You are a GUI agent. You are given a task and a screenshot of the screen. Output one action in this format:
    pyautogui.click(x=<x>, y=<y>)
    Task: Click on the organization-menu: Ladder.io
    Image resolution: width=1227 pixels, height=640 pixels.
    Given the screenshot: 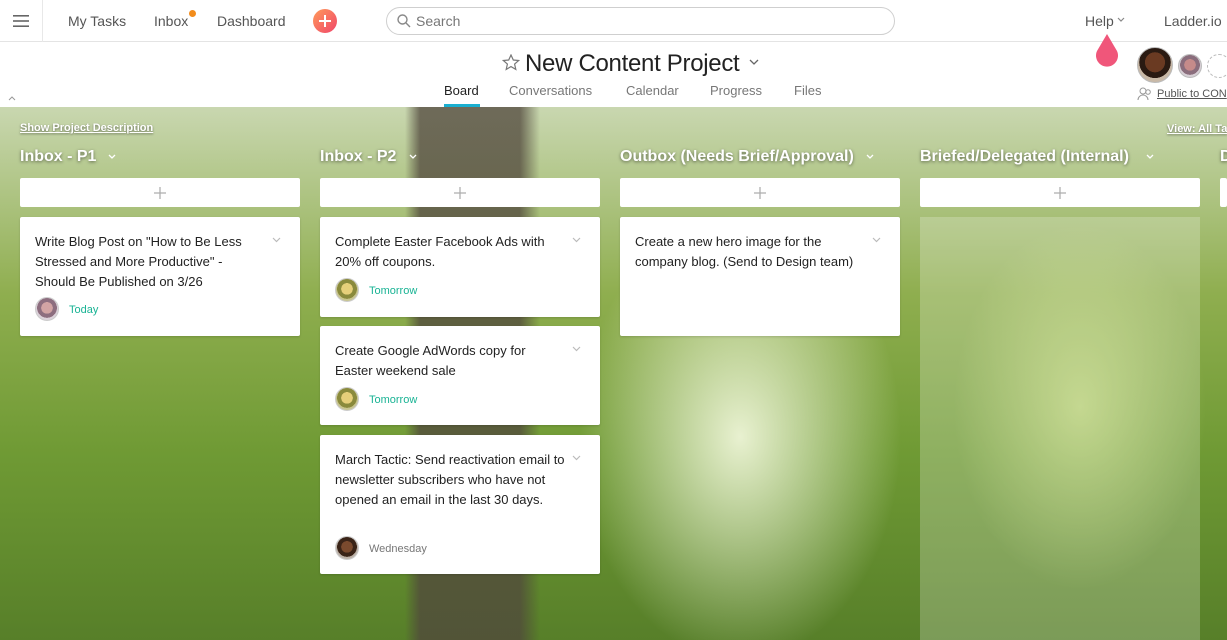 What is the action you would take?
    pyautogui.click(x=1193, y=21)
    